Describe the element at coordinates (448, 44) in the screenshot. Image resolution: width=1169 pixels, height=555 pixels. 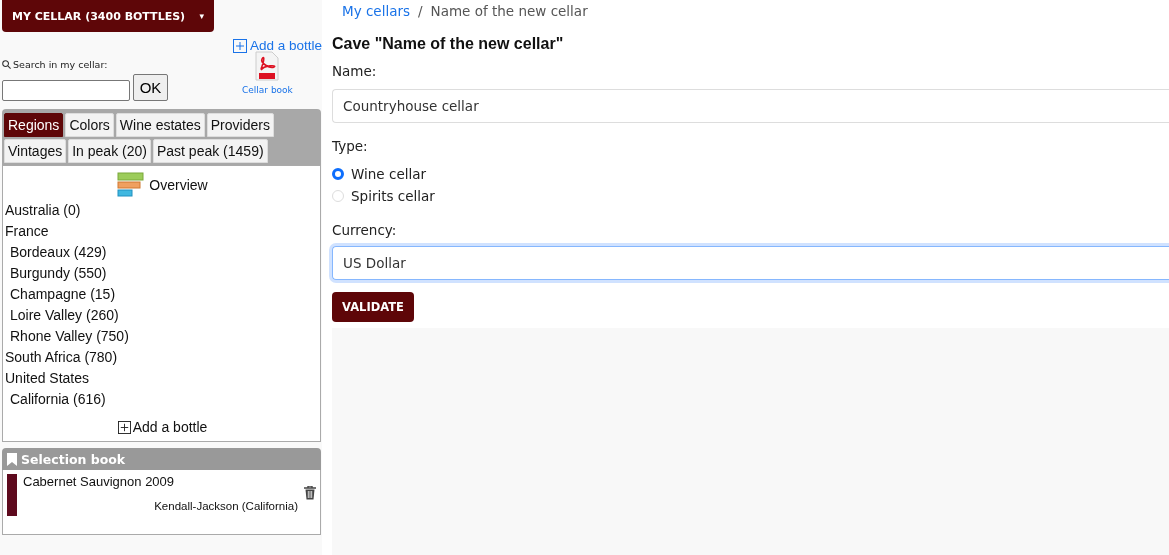
I see `page-heading: Cave "Name of the new cellar"` at that location.